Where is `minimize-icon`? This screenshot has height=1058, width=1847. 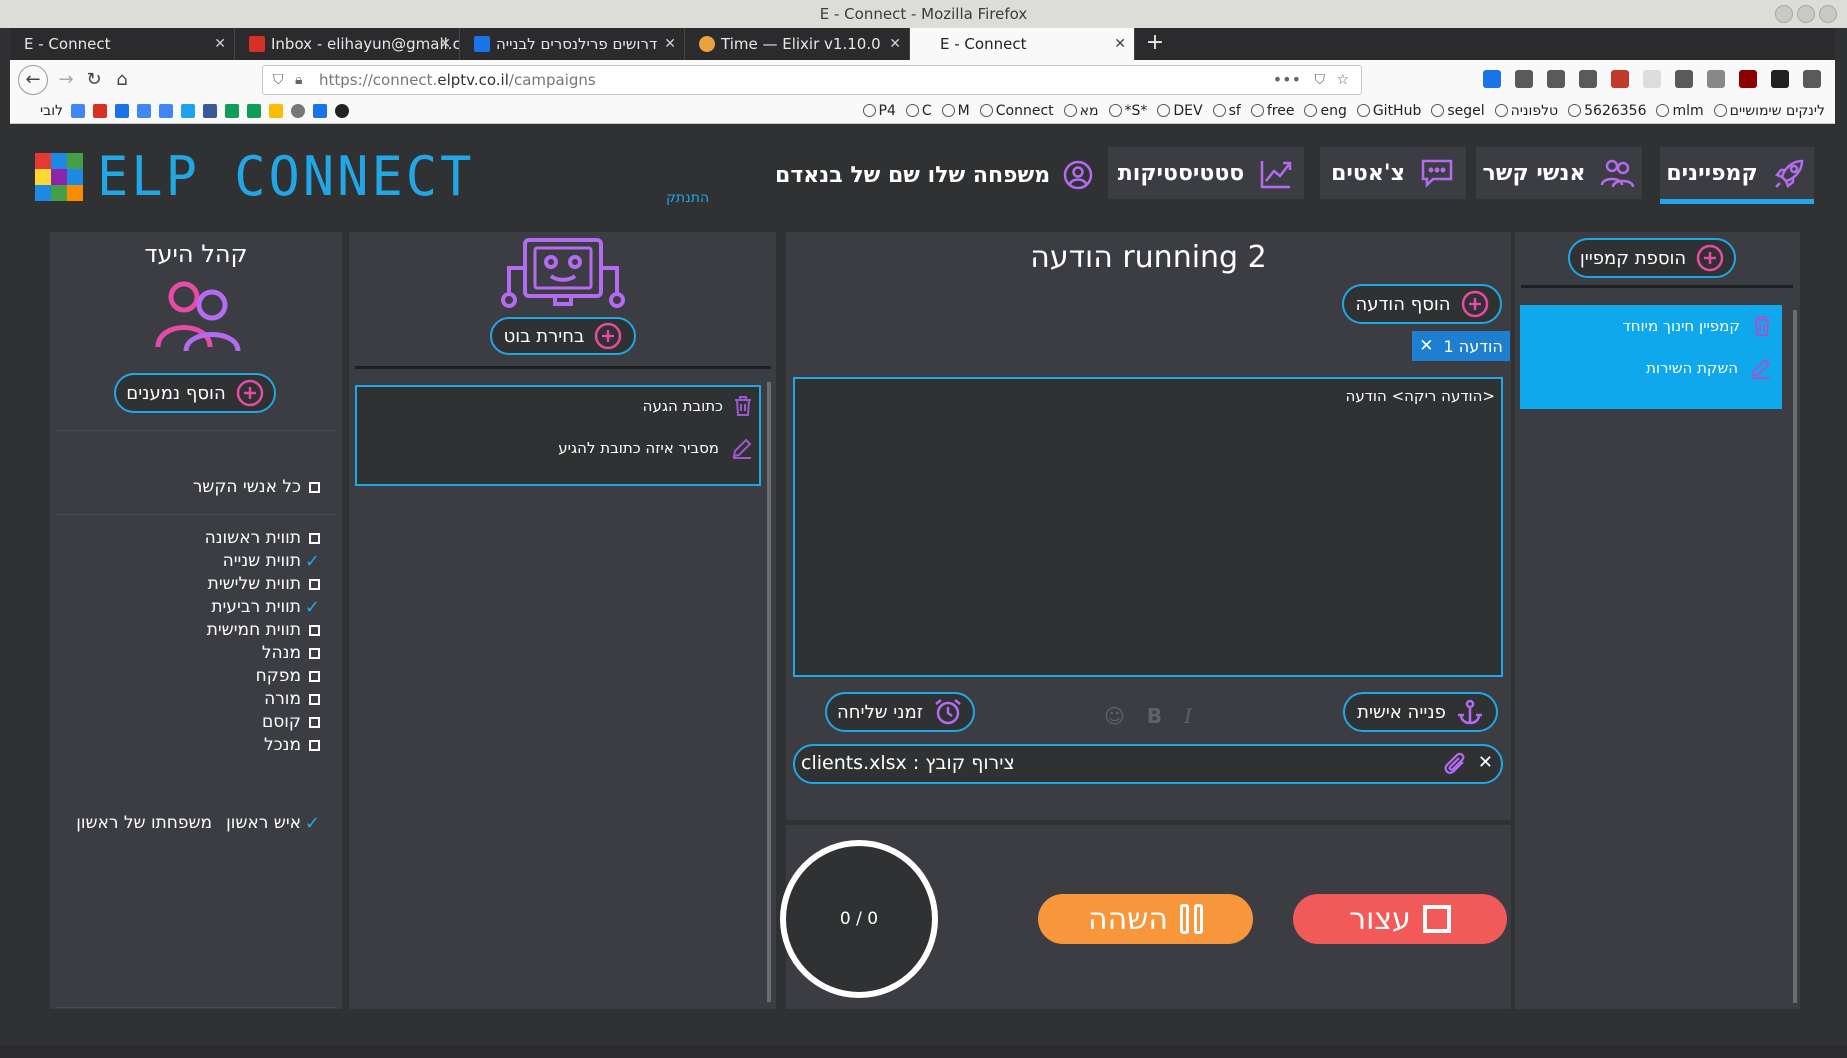
minimize-icon is located at coordinates (1784, 14).